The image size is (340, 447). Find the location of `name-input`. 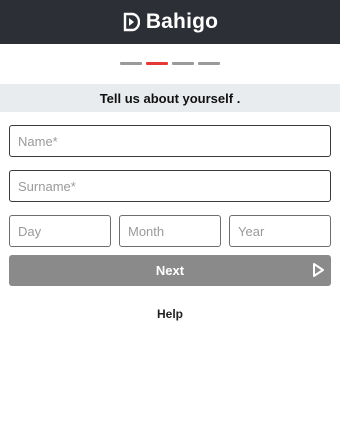

name-input is located at coordinates (170, 141).